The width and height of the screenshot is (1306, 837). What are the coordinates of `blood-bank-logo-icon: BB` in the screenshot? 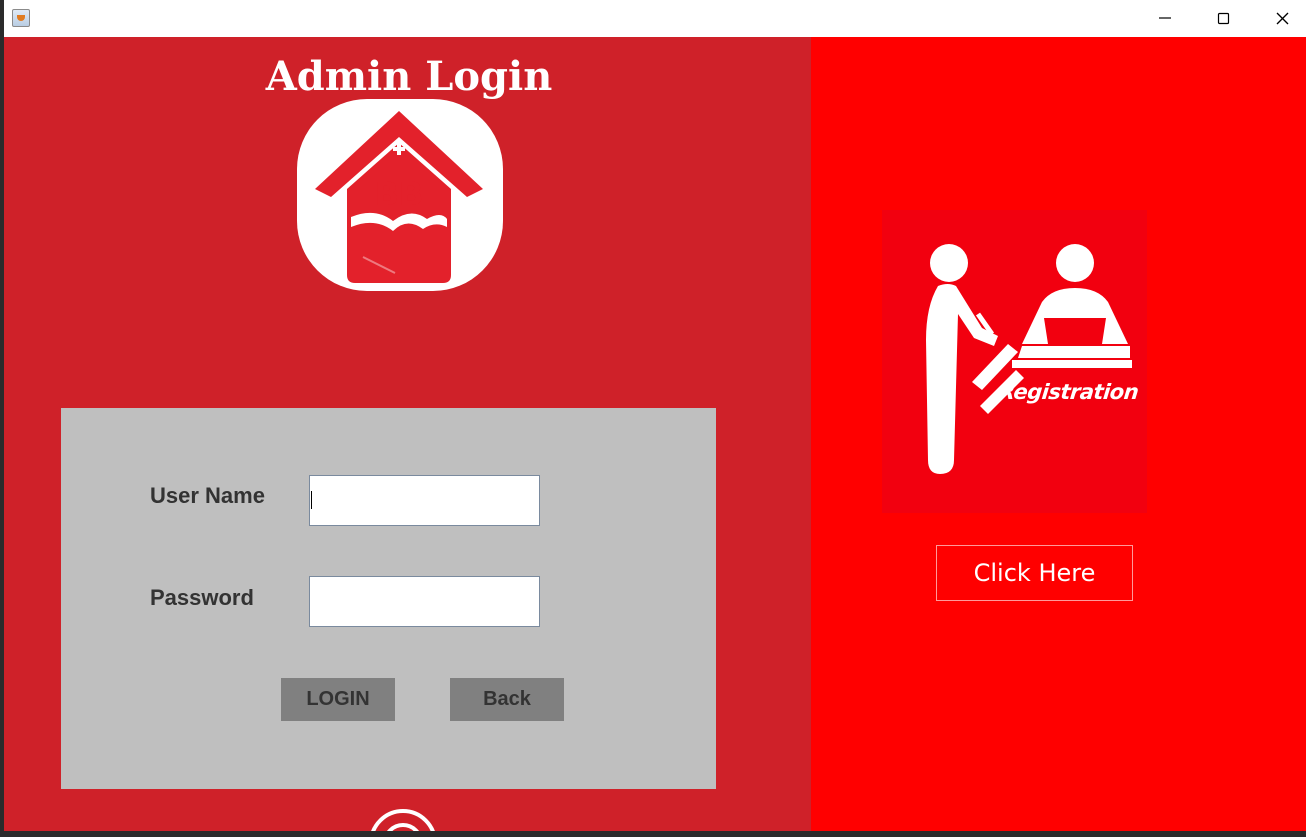 It's located at (400, 195).